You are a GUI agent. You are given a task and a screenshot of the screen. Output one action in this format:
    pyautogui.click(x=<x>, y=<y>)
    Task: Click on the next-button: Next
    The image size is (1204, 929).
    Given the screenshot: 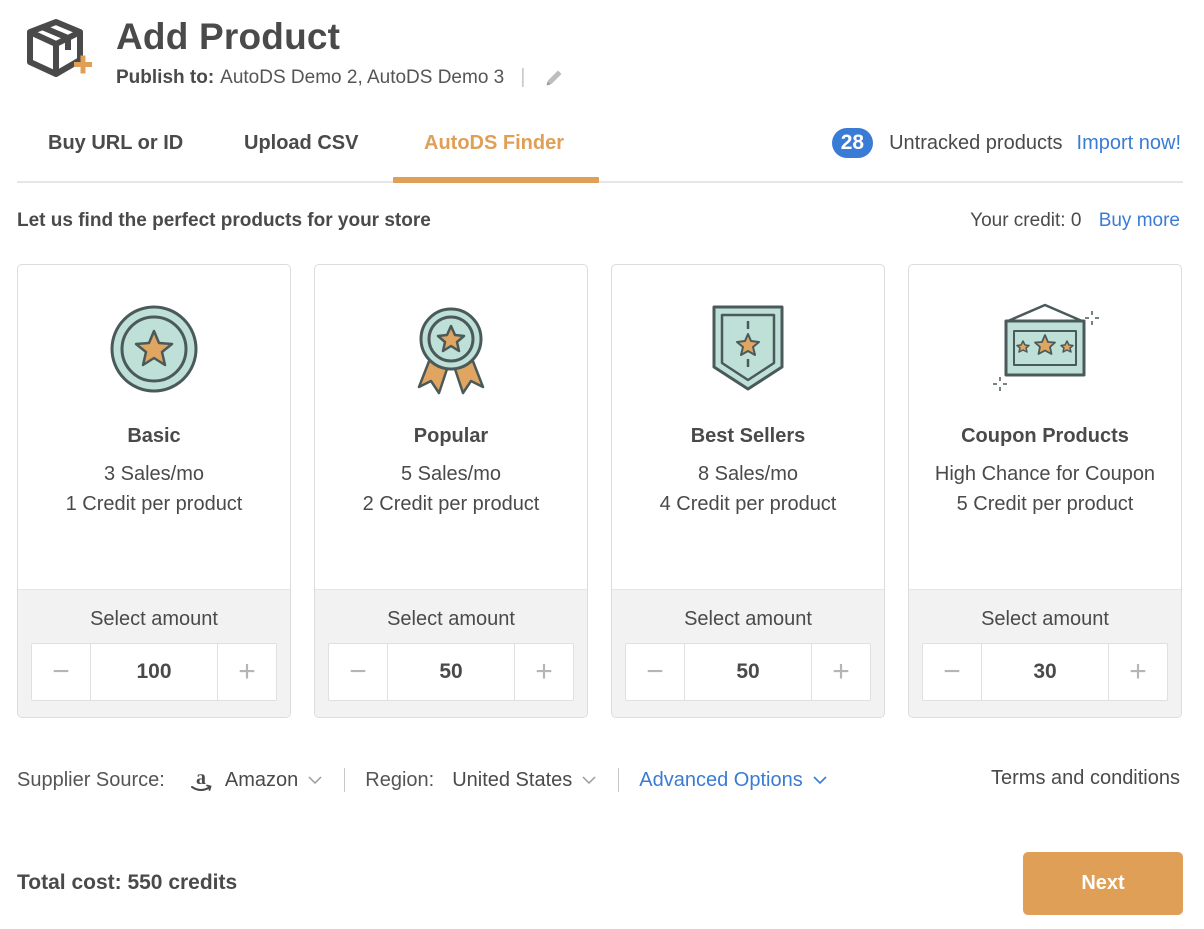 What is the action you would take?
    pyautogui.click(x=1103, y=883)
    